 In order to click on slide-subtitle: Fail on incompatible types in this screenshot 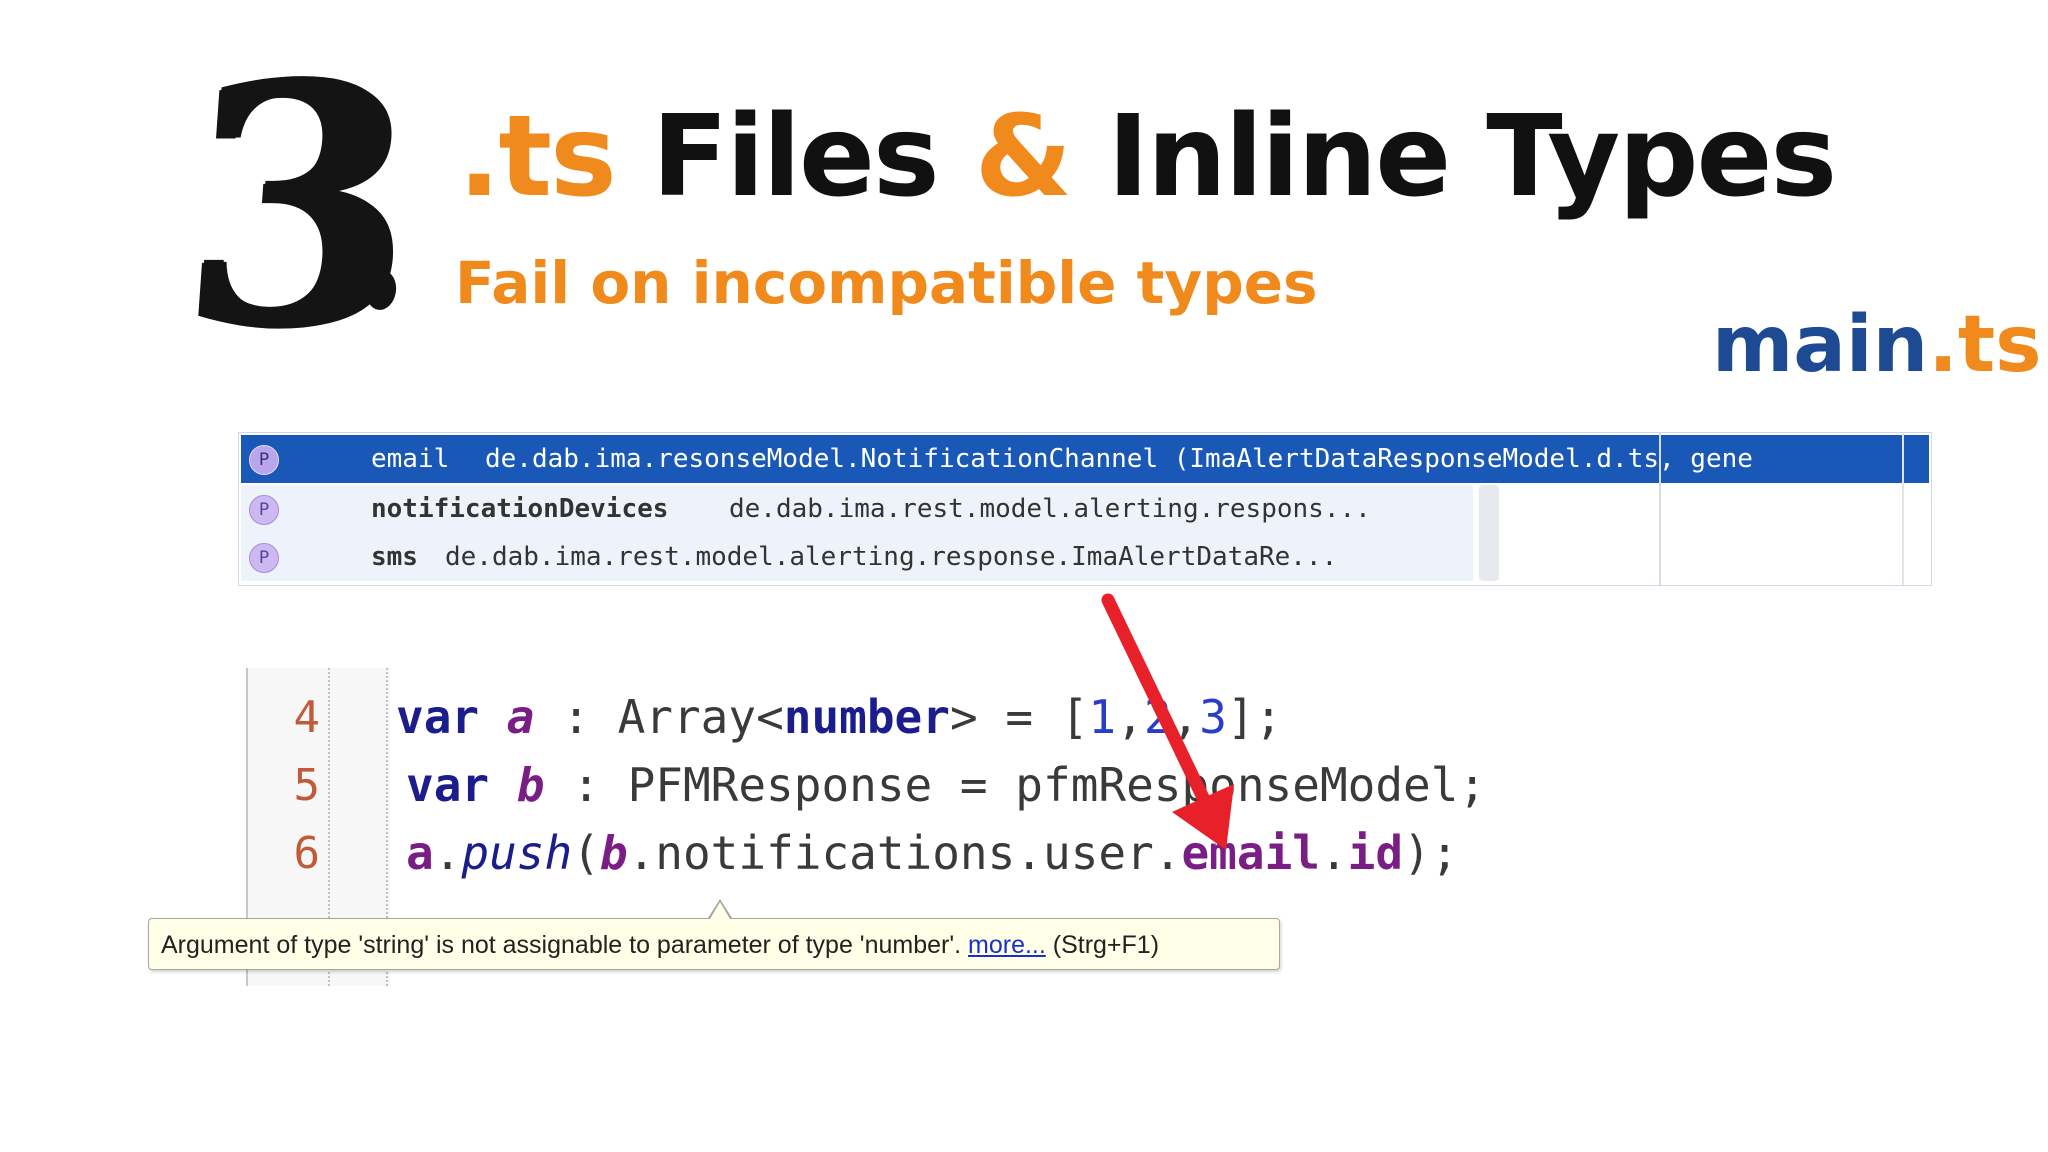, I will do `click(886, 283)`.